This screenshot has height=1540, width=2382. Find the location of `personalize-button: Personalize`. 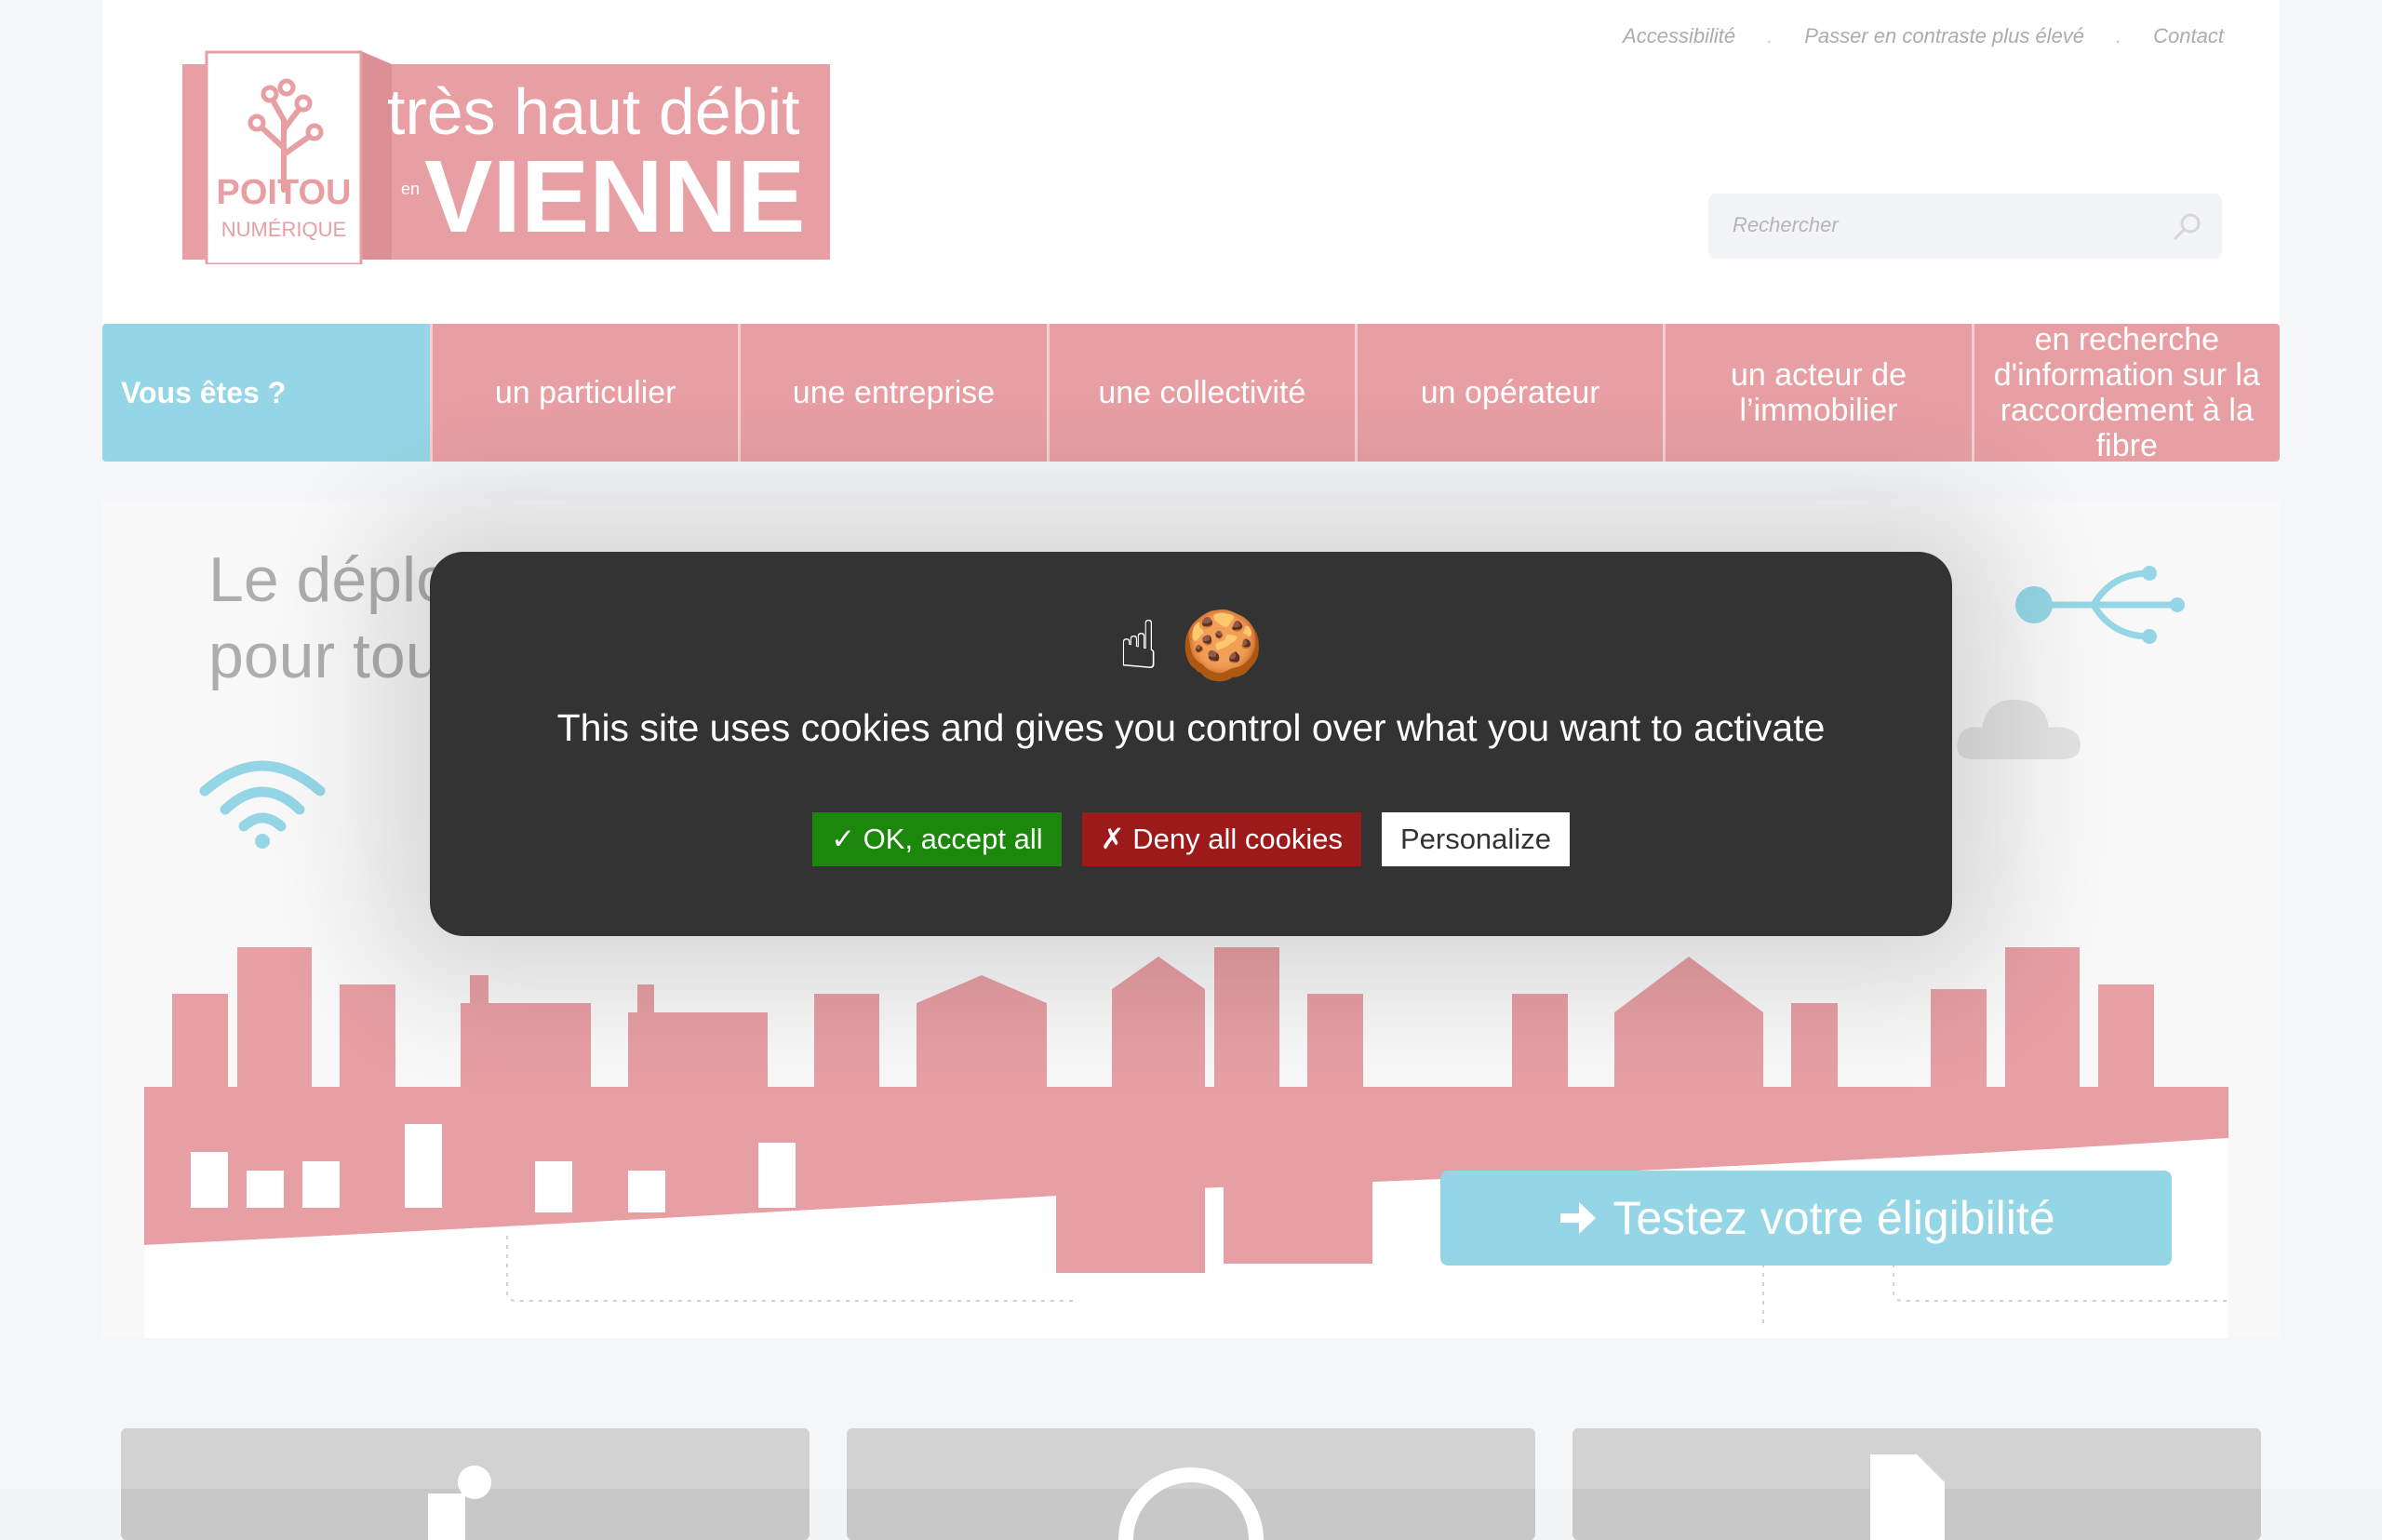

personalize-button: Personalize is located at coordinates (1475, 839).